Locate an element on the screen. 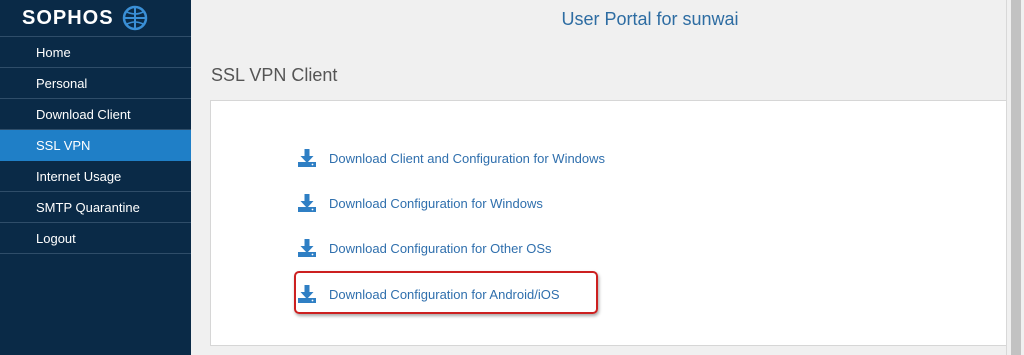 The width and height of the screenshot is (1024, 355). sidebar-item-internet-usage: Internet Usage is located at coordinates (95, 176).